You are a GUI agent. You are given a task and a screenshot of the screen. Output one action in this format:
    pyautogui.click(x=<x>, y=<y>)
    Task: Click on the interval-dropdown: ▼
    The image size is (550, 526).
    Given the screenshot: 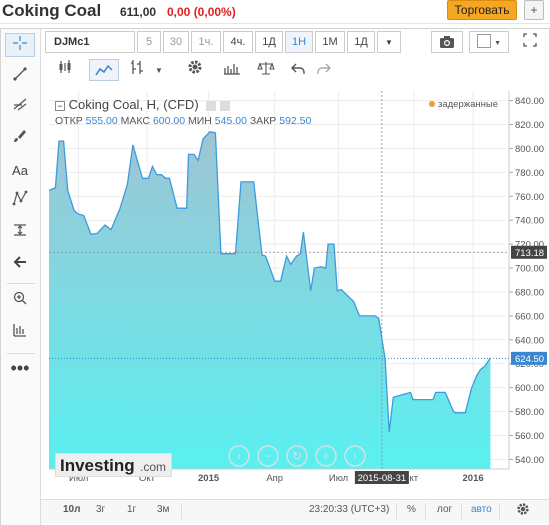 What is the action you would take?
    pyautogui.click(x=389, y=42)
    